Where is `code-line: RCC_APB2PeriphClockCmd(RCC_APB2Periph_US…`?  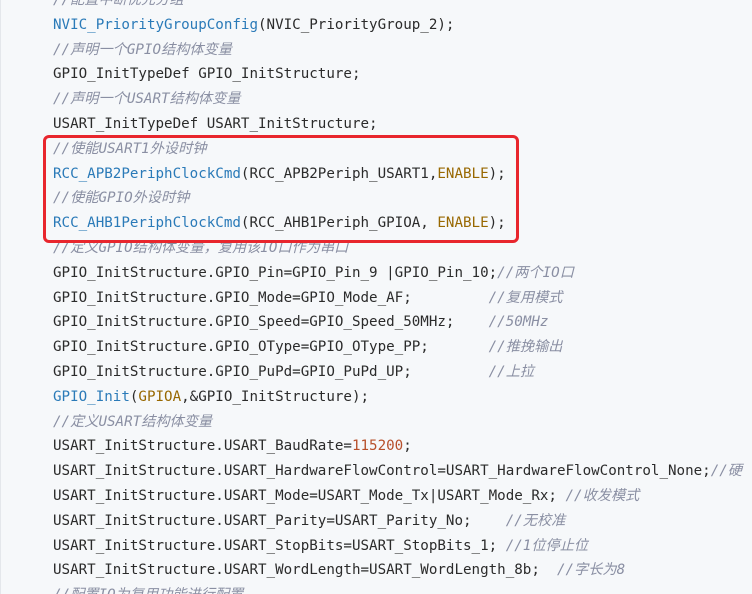
code-line: RCC_APB2PeriphClockCmd(RCC_APB2Periph_US… is located at coordinates (397, 174).